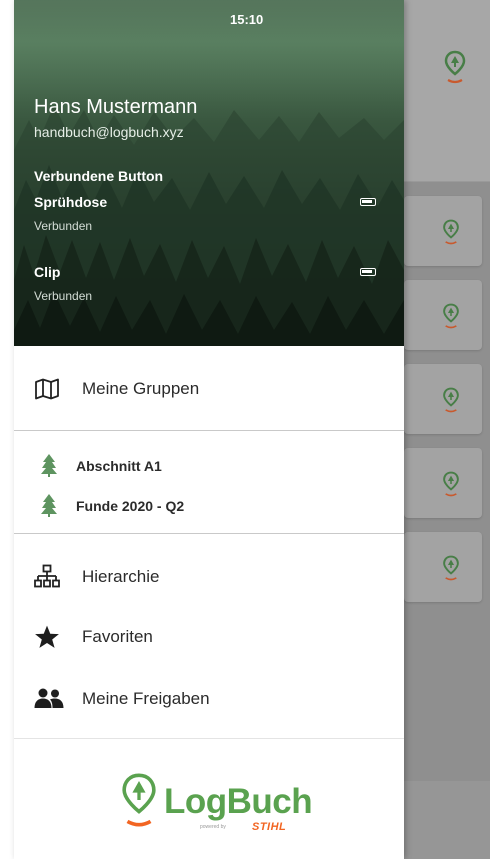 The image size is (500, 859). I want to click on menu-item-label: Meine Freigaben, so click(146, 698).